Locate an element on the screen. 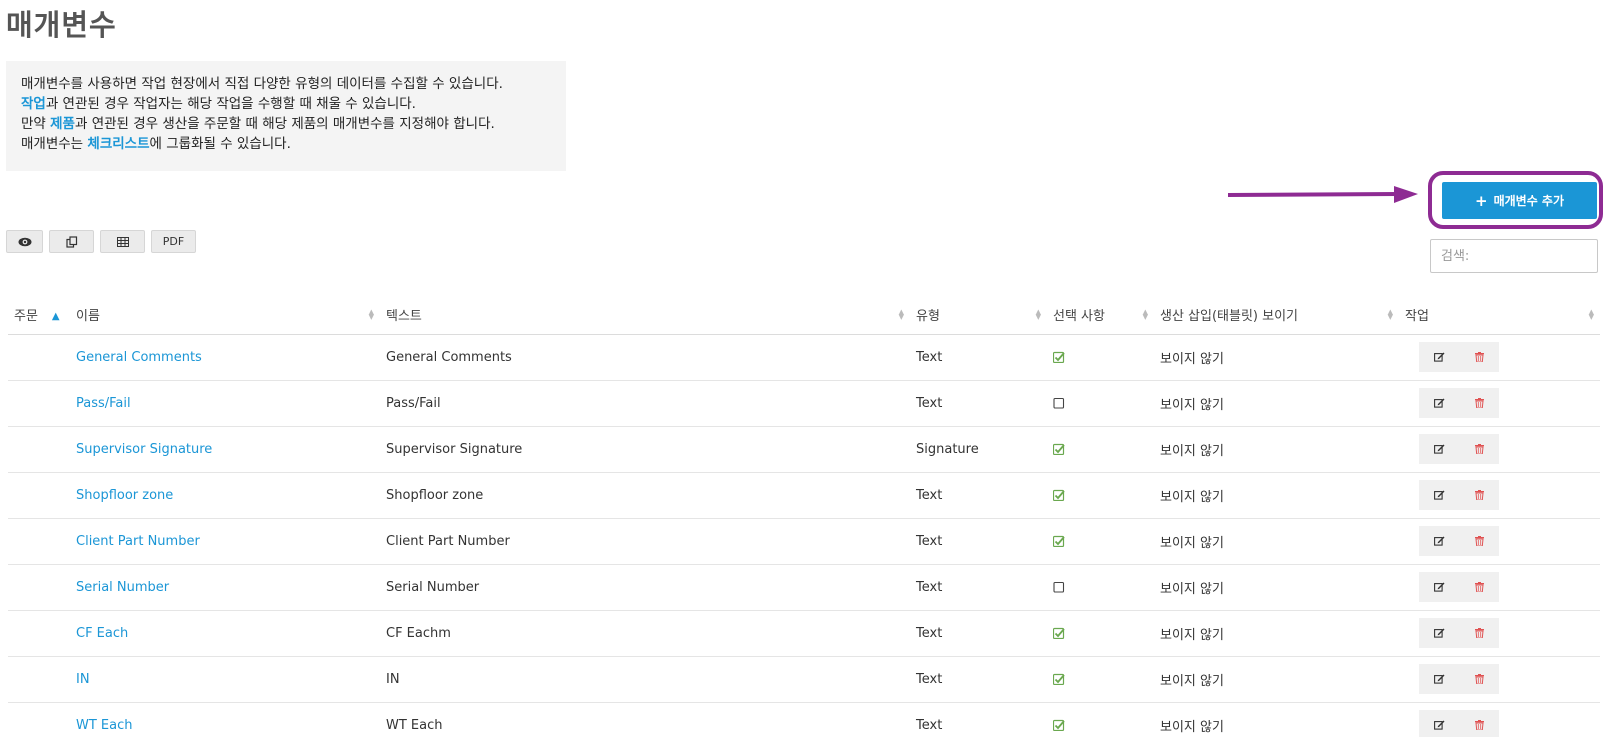  page-title: 매개변수 is located at coordinates (61, 25).